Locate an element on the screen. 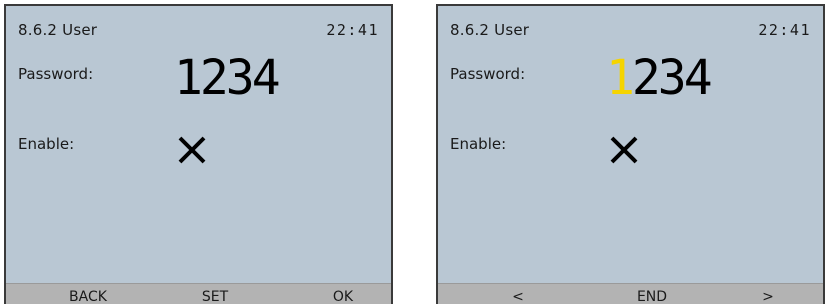 The height and width of the screenshot is (304, 829). password-cursor-digit: 1 is located at coordinates (620, 78).